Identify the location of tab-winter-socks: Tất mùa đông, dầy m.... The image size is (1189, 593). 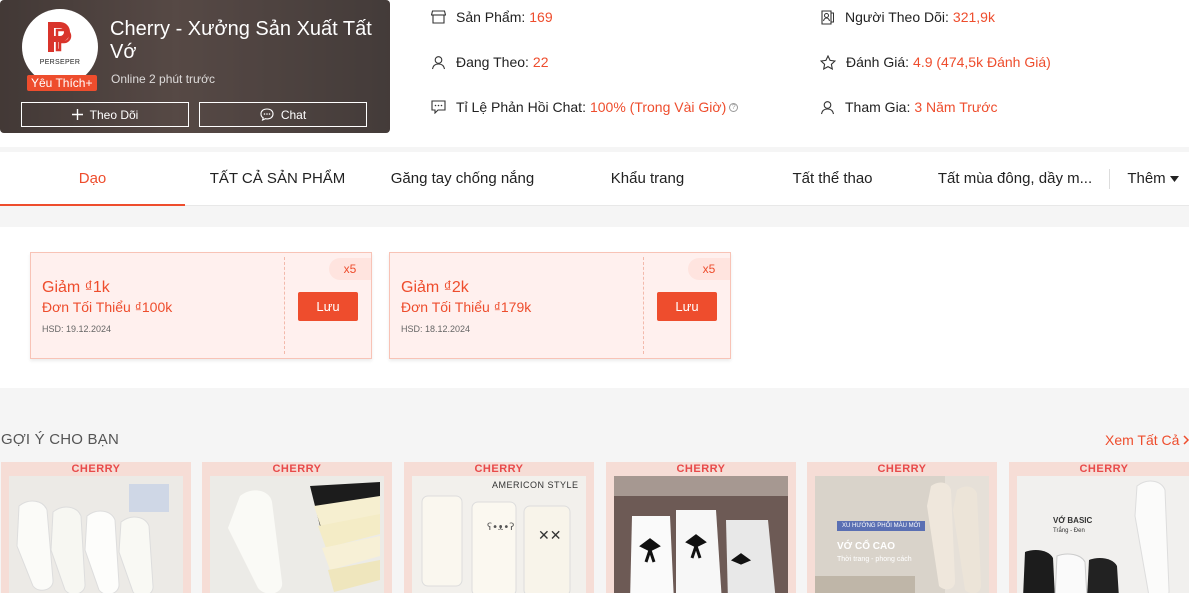
(1015, 179).